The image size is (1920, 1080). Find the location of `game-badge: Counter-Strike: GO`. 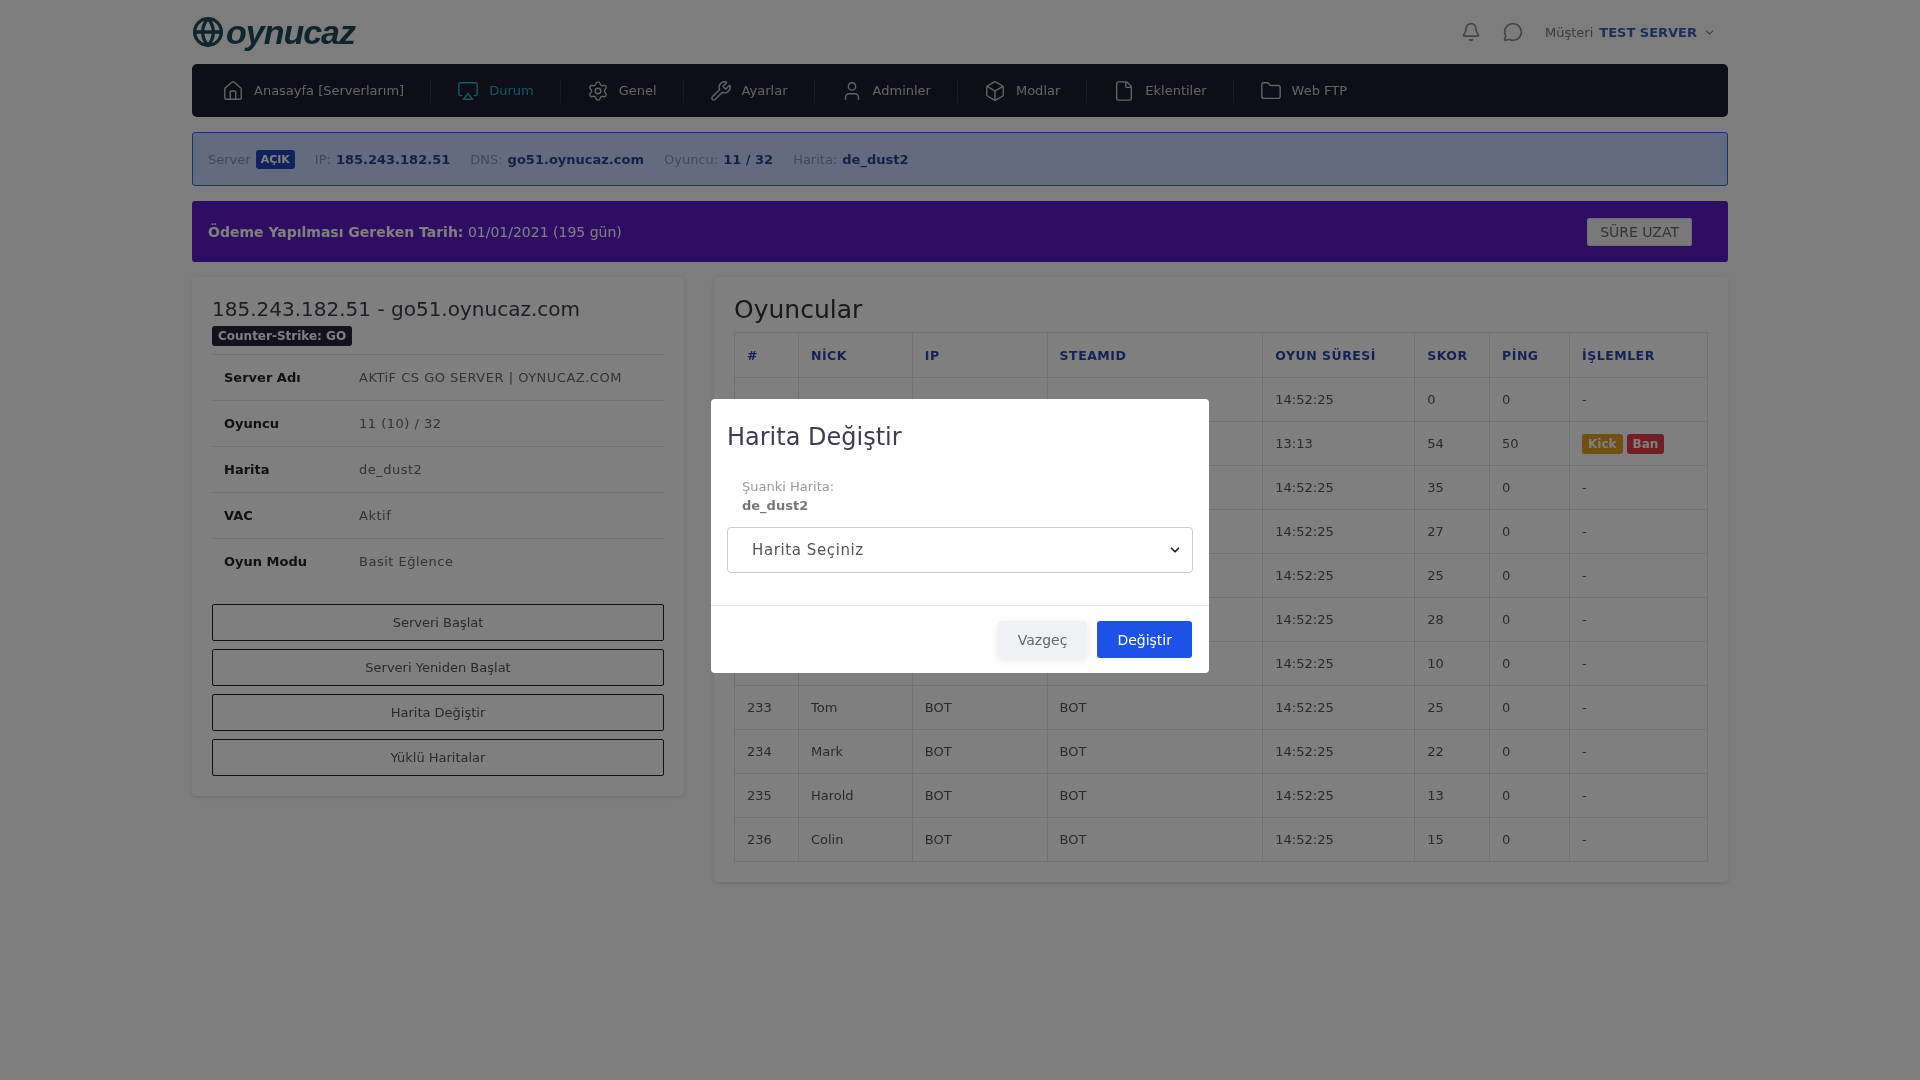

game-badge: Counter-Strike: GO is located at coordinates (282, 336).